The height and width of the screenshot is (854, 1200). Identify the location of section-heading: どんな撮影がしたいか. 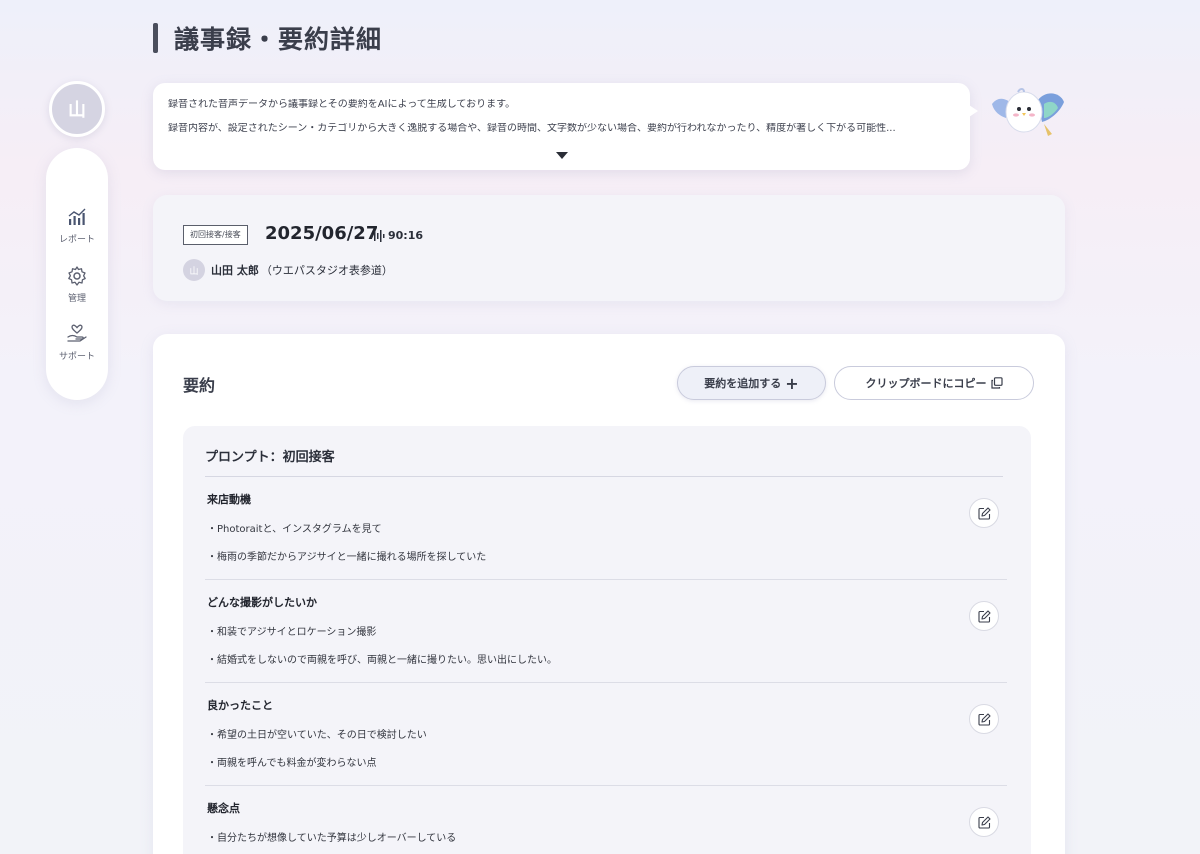
(262, 602).